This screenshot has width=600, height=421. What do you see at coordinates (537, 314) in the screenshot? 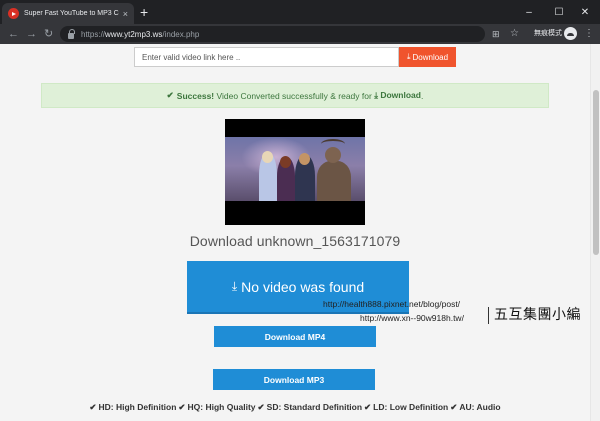
I see `watermark-name: 五互集團小編` at bounding box center [537, 314].